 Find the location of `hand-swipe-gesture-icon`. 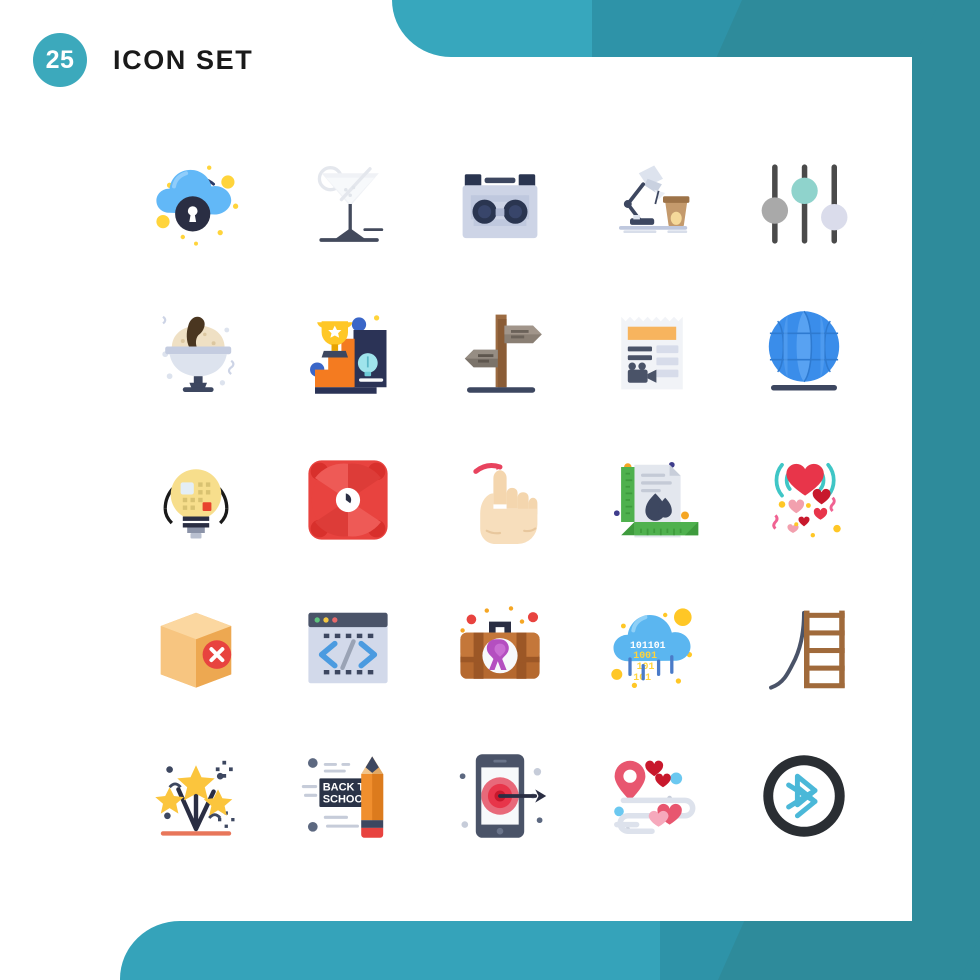

hand-swipe-gesture-icon is located at coordinates (505, 503).